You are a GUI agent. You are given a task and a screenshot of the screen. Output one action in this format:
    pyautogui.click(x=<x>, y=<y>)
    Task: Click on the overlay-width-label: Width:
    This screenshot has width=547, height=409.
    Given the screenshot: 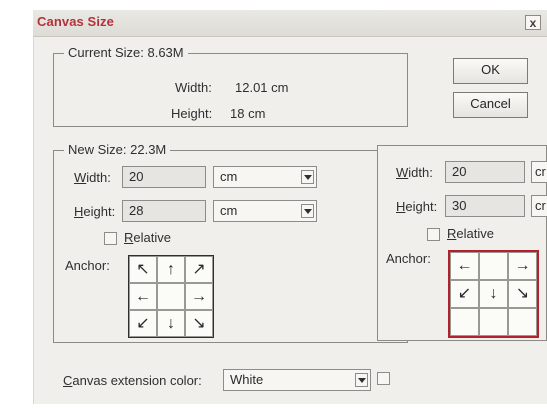 What is the action you would take?
    pyautogui.click(x=414, y=172)
    